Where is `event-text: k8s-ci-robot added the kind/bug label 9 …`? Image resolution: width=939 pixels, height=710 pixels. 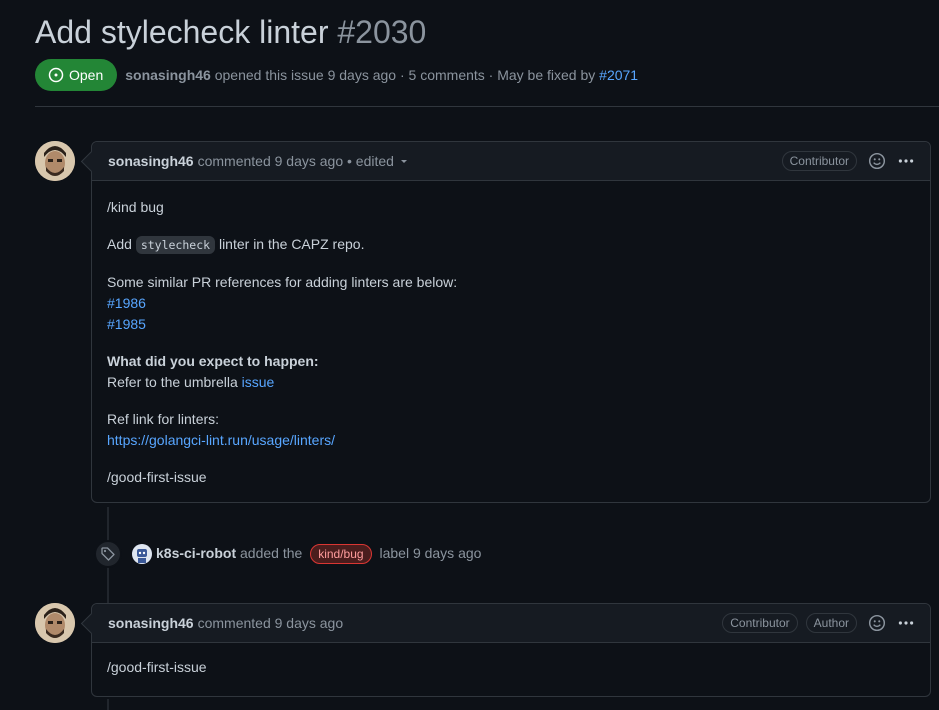 event-text: k8s-ci-robot added the kind/bug label 9 … is located at coordinates (318, 554).